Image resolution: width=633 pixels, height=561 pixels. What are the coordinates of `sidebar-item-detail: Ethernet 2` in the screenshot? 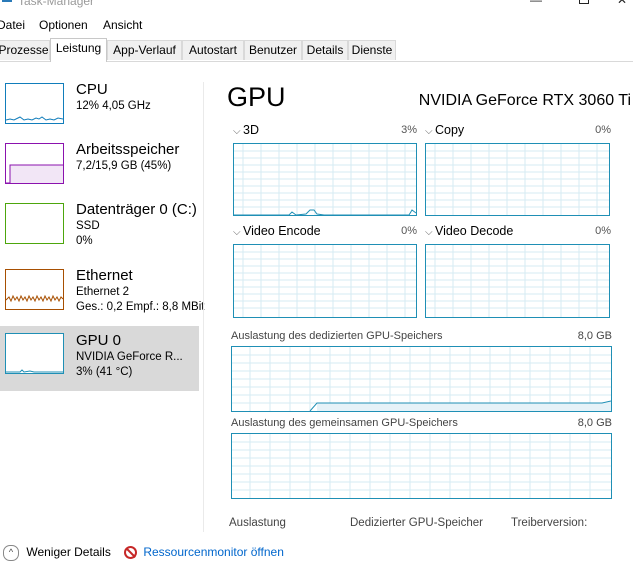 It's located at (103, 292).